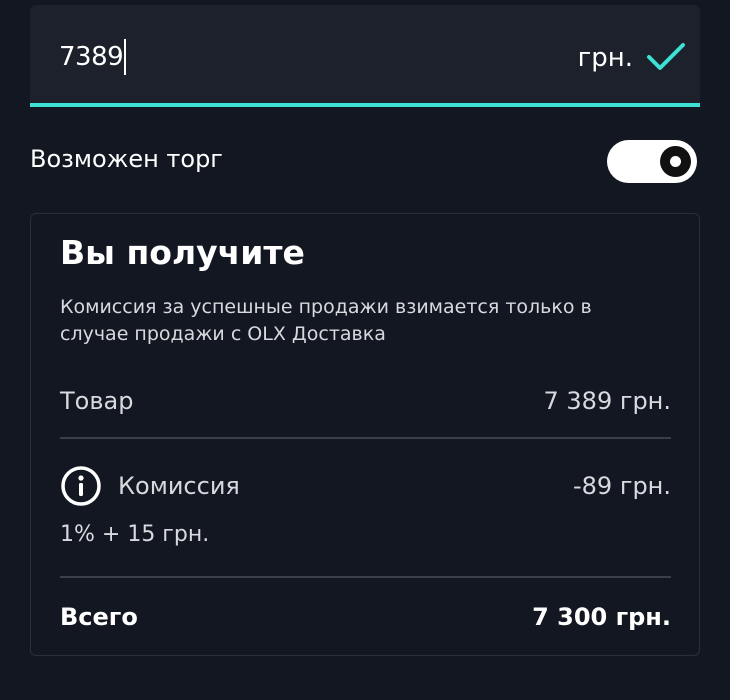 The height and width of the screenshot is (700, 730). What do you see at coordinates (179, 486) in the screenshot?
I see `fee-label: Комиссия` at bounding box center [179, 486].